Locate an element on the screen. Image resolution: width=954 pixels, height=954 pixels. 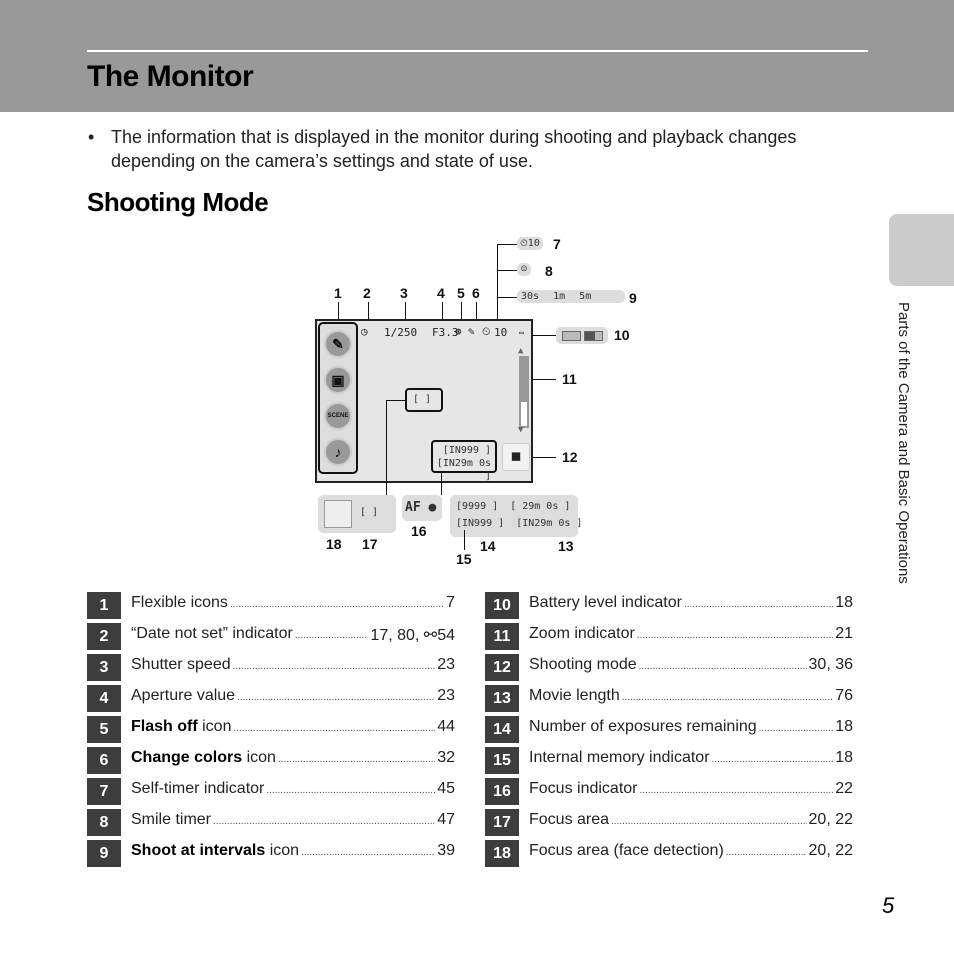
legend-number: 15 is located at coordinates (502, 760).